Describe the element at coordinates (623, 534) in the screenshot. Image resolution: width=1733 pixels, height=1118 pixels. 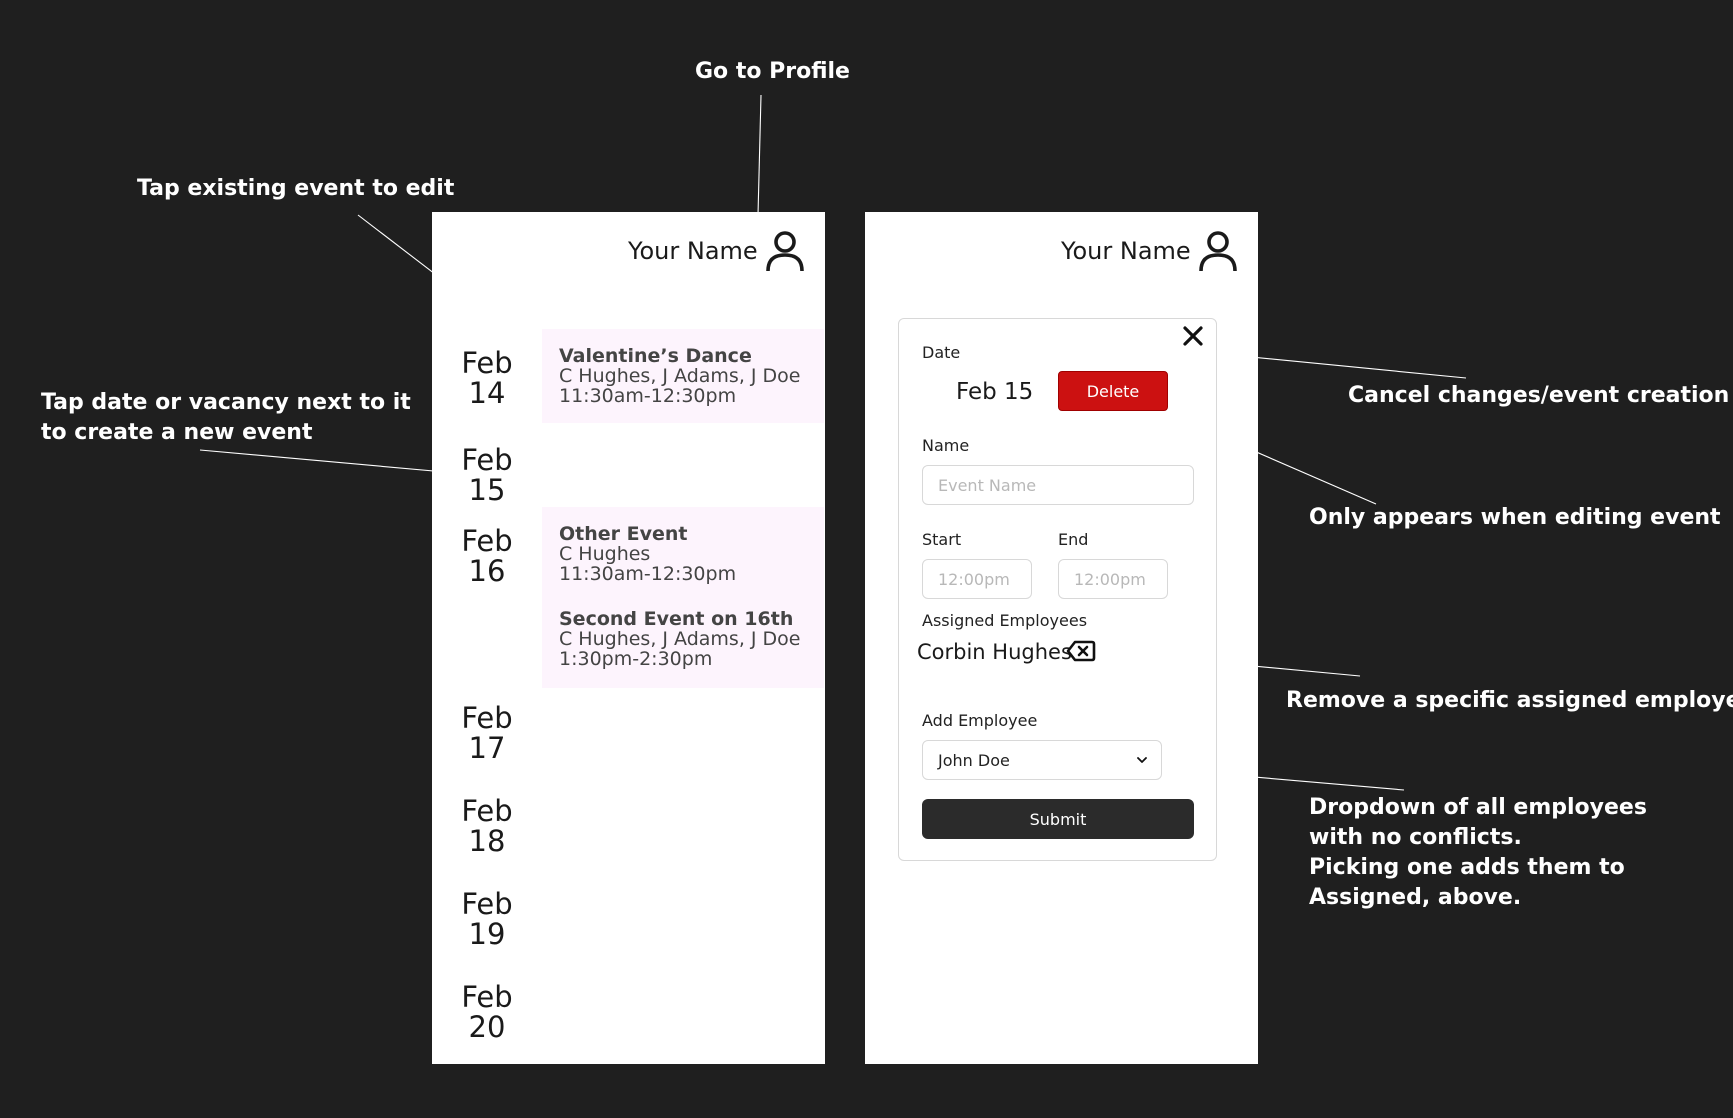
I see `event-title: Other Event` at that location.